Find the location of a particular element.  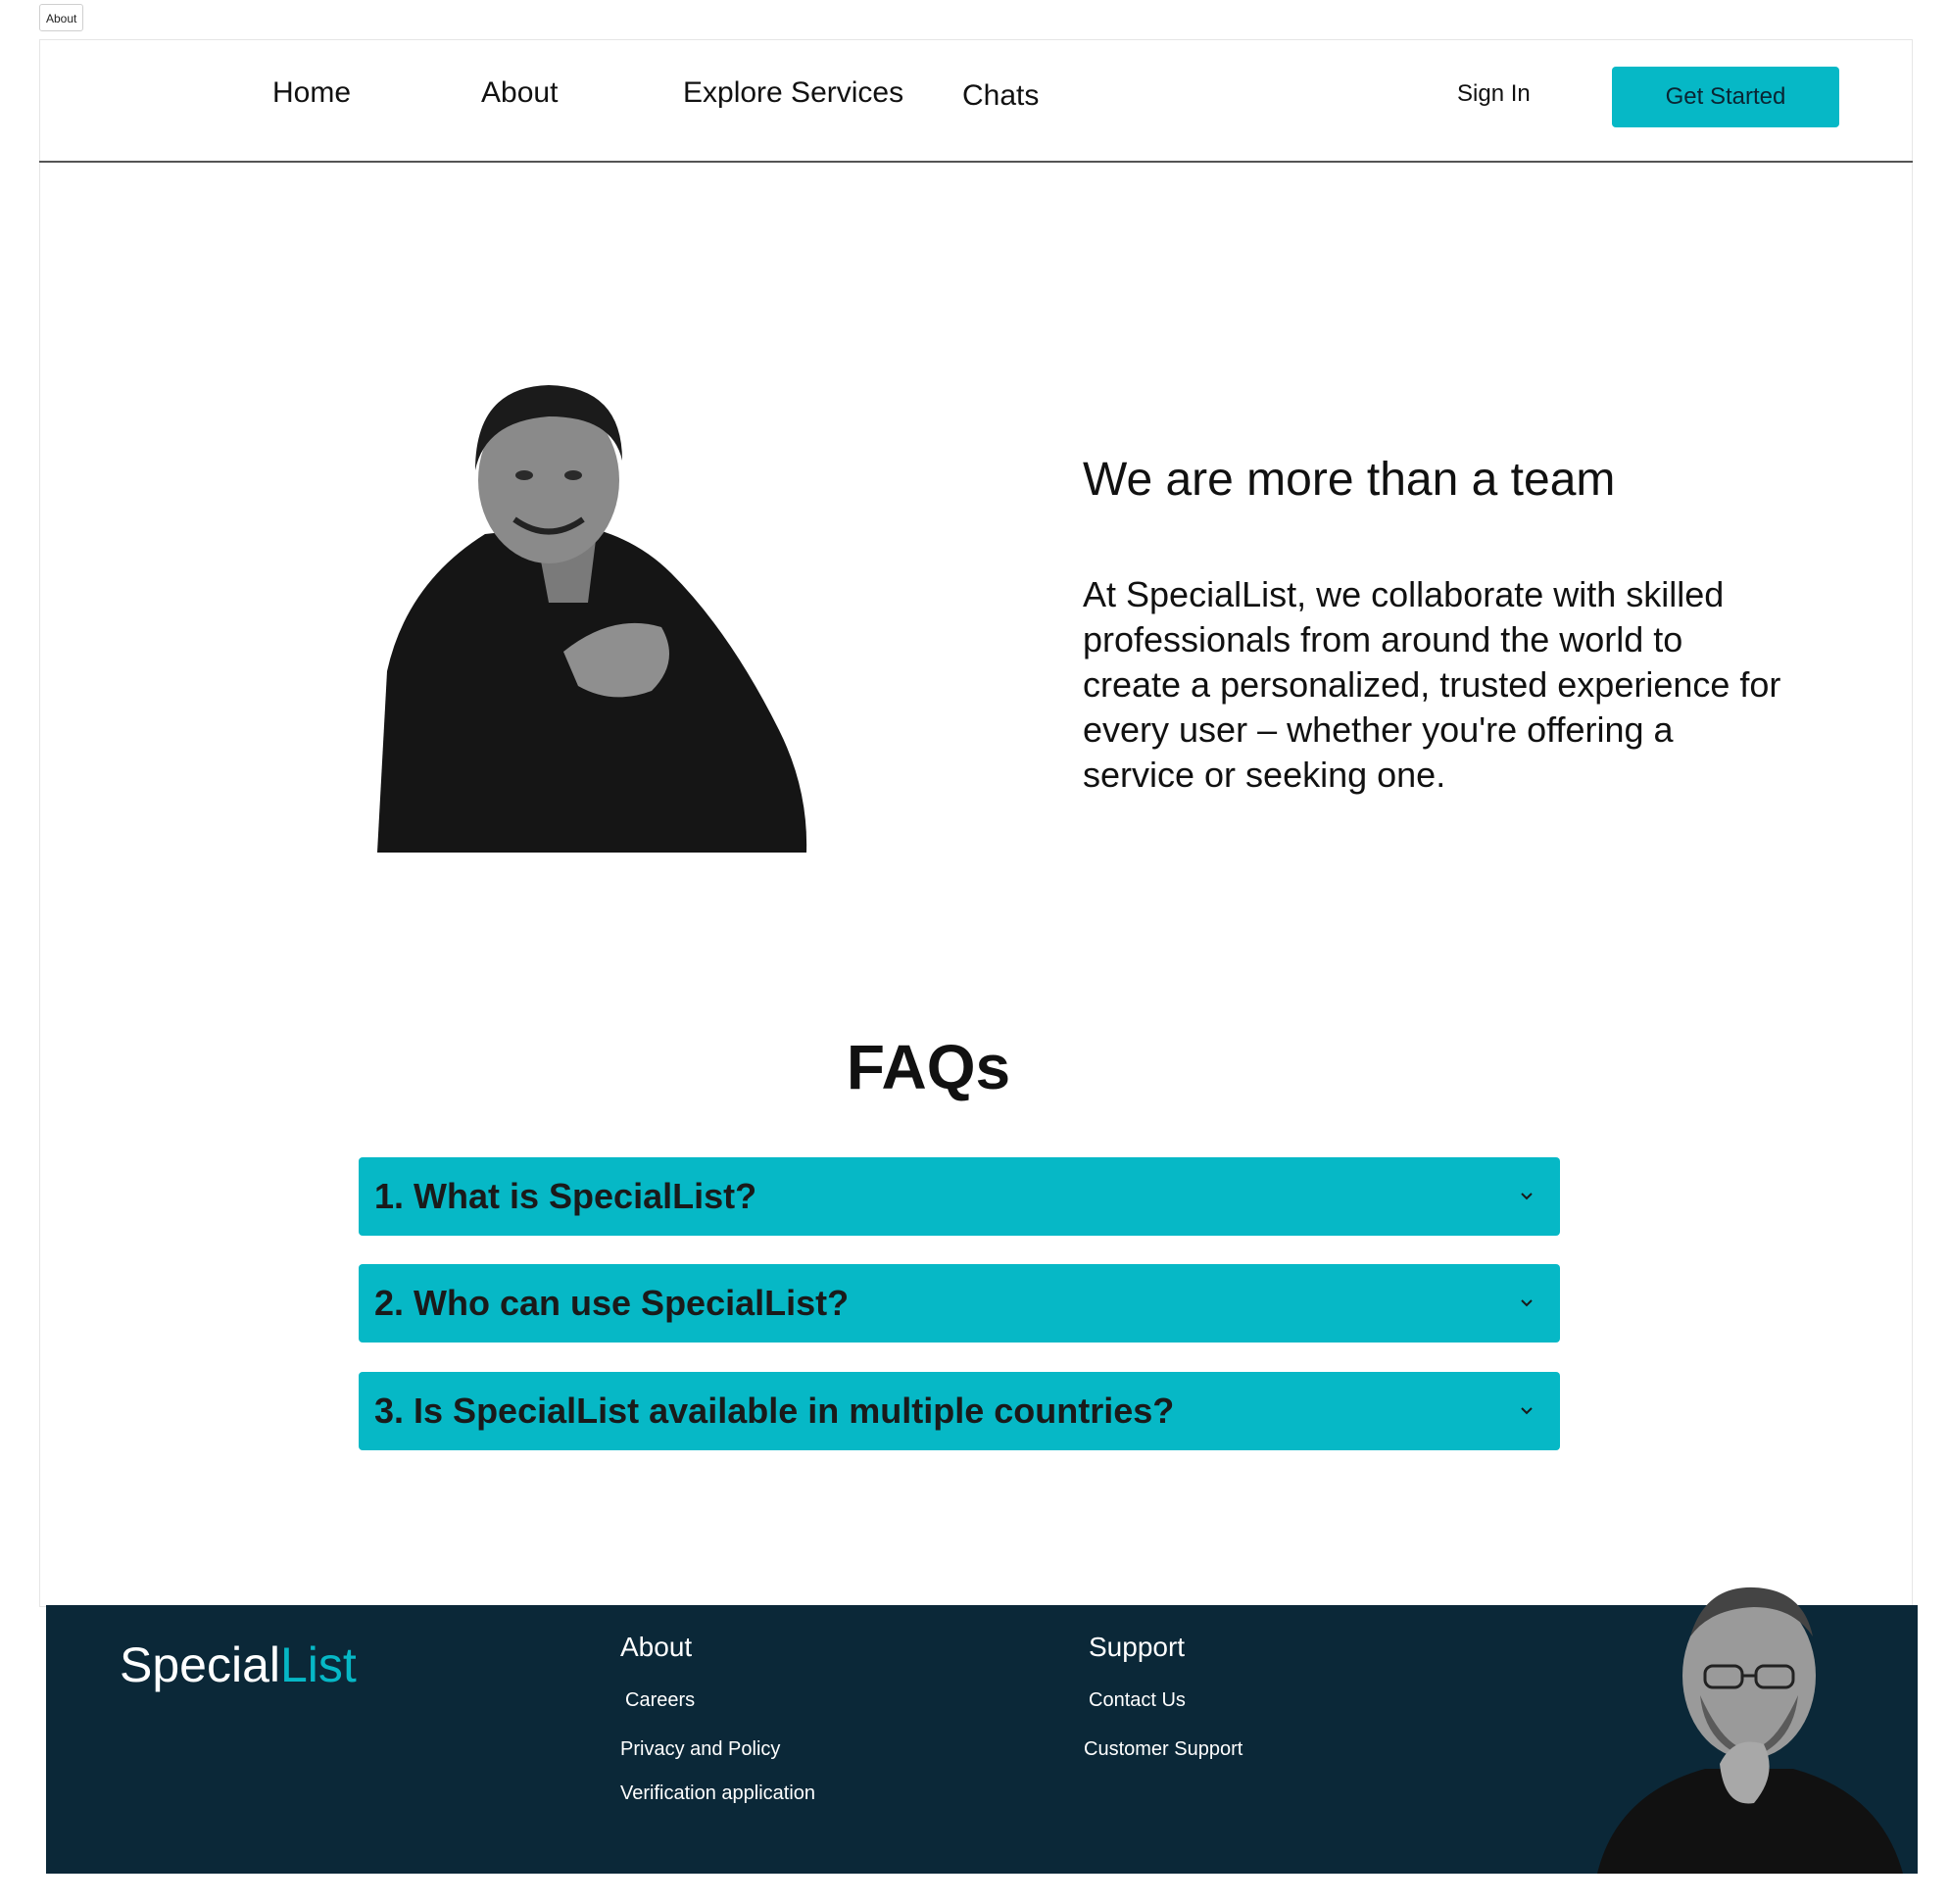

sign-in-link: Sign In is located at coordinates (1494, 94).